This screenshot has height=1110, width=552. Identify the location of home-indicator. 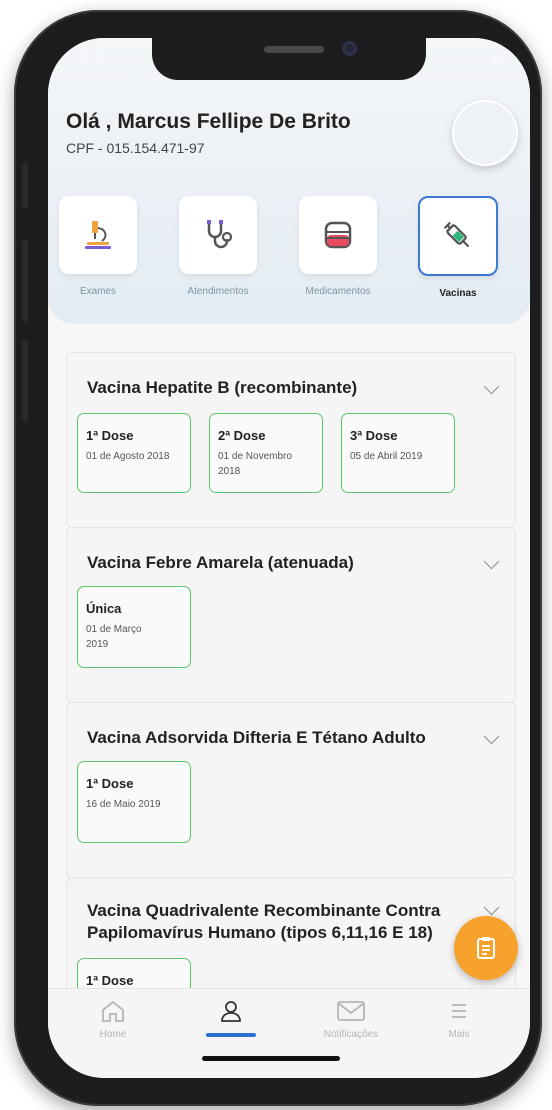
(271, 1058).